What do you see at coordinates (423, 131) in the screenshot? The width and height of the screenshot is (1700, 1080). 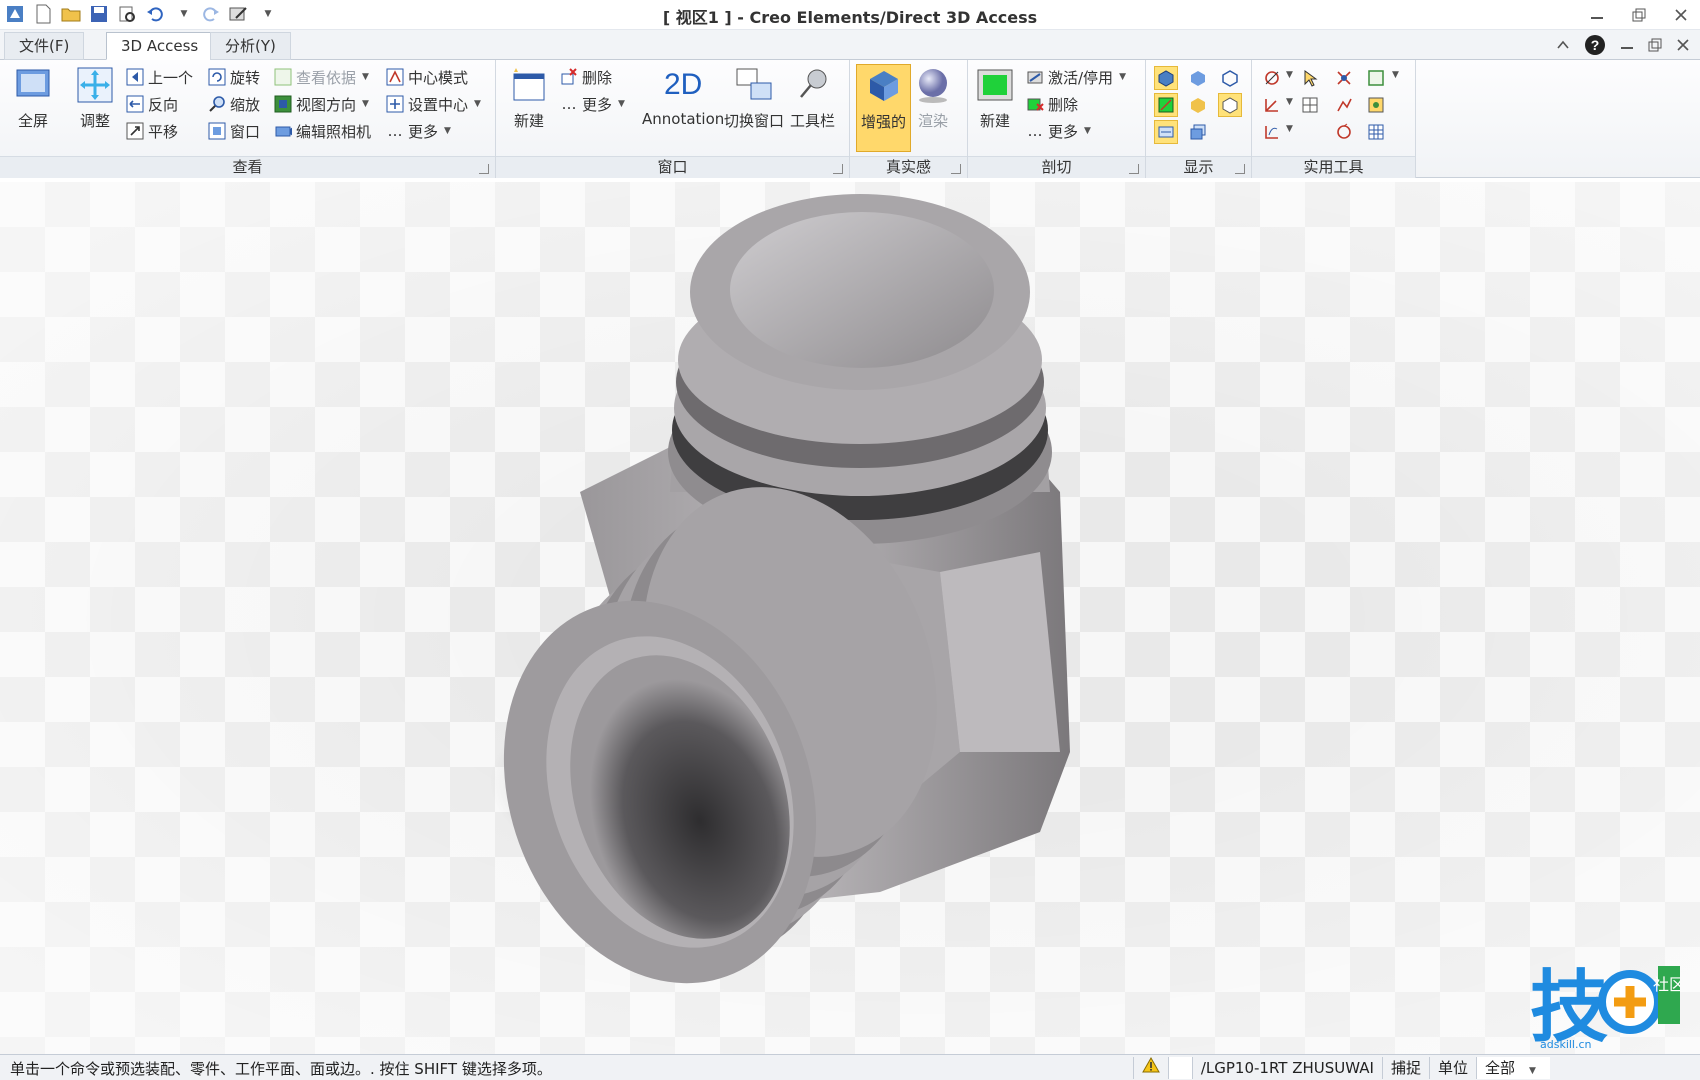 I see `view-more-label: 更多` at bounding box center [423, 131].